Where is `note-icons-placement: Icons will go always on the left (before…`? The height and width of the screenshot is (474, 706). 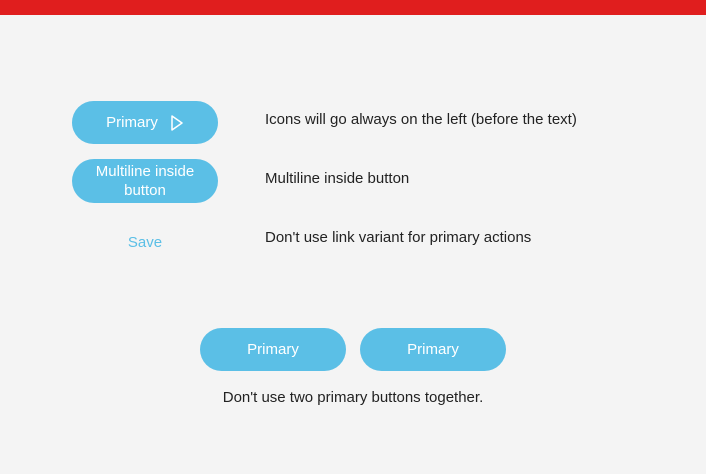 note-icons-placement: Icons will go always on the left (before… is located at coordinates (421, 119).